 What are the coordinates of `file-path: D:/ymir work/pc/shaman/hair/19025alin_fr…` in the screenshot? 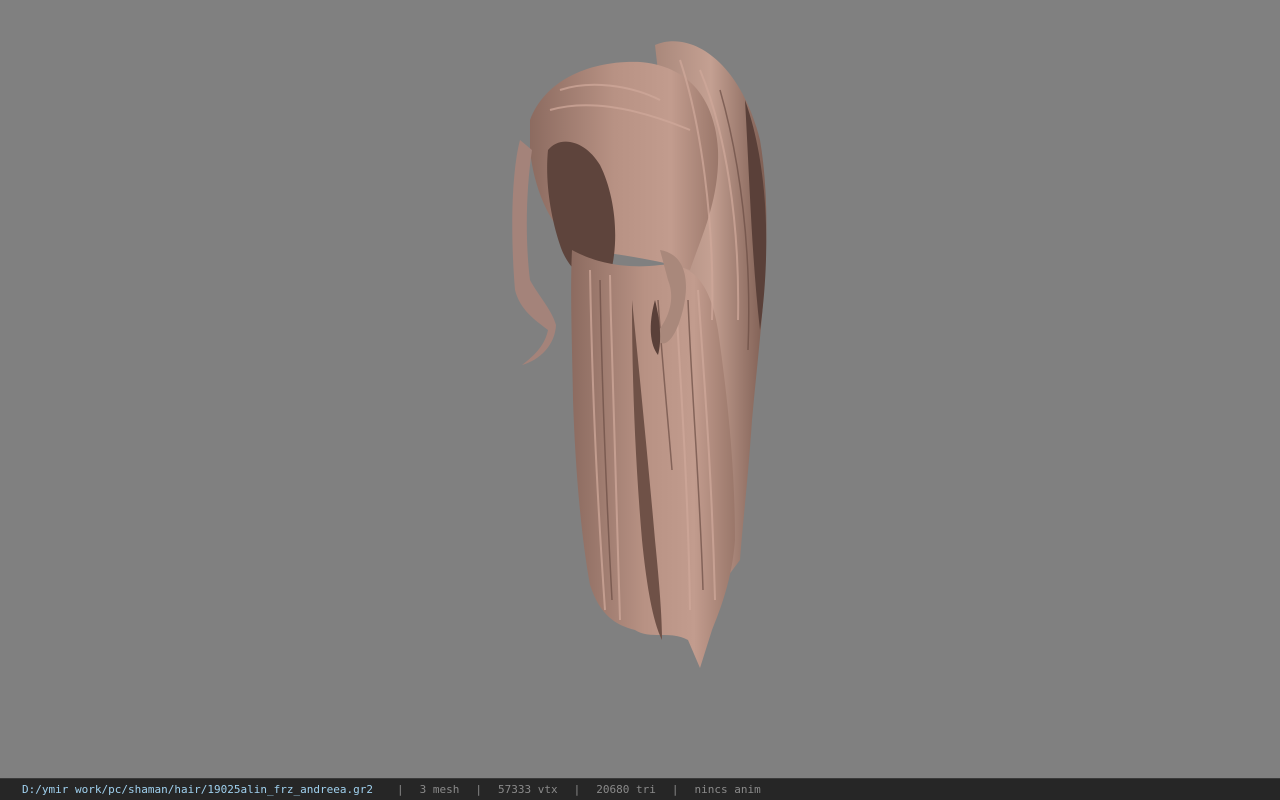 It's located at (197, 789).